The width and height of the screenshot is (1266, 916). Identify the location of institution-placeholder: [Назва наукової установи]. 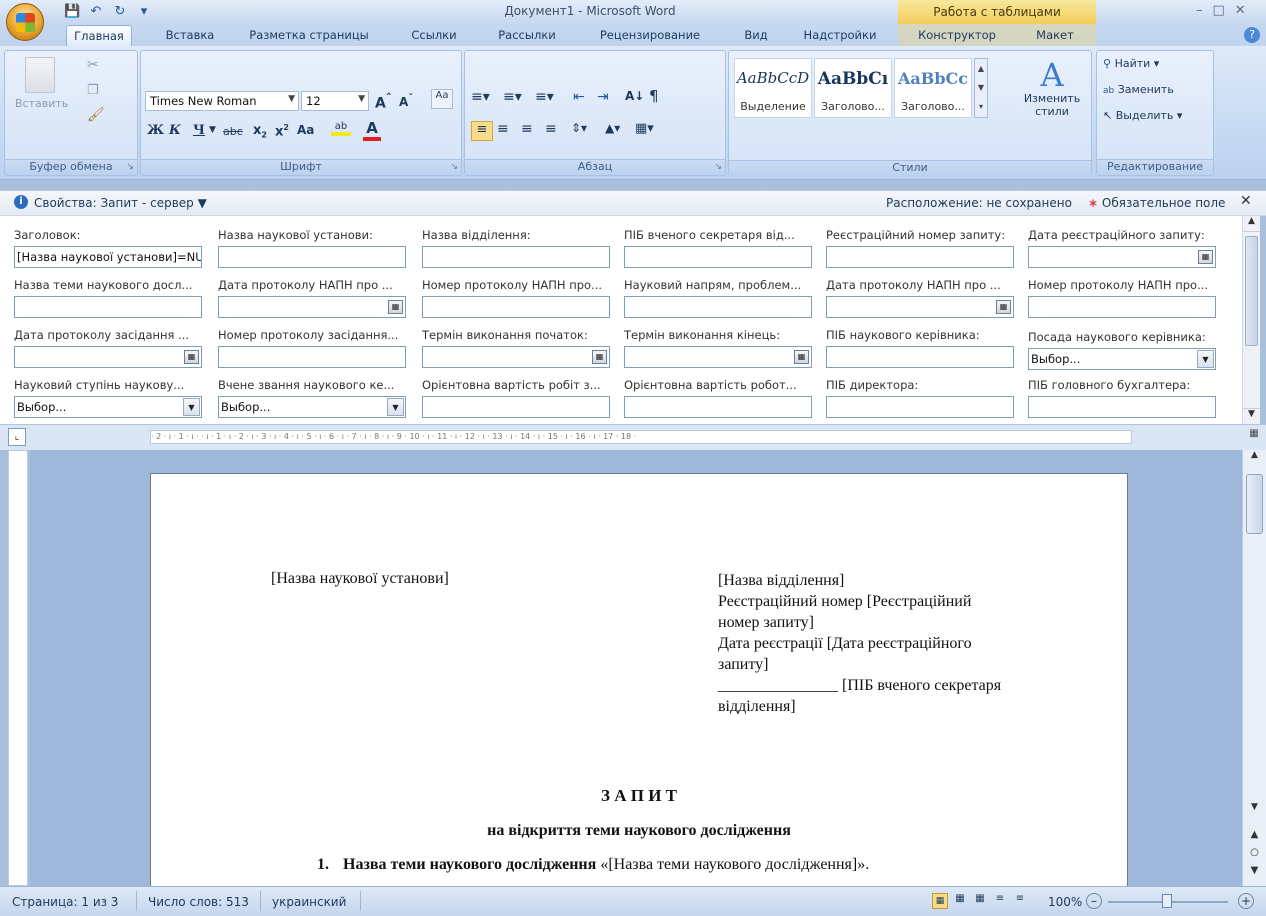
(360, 579).